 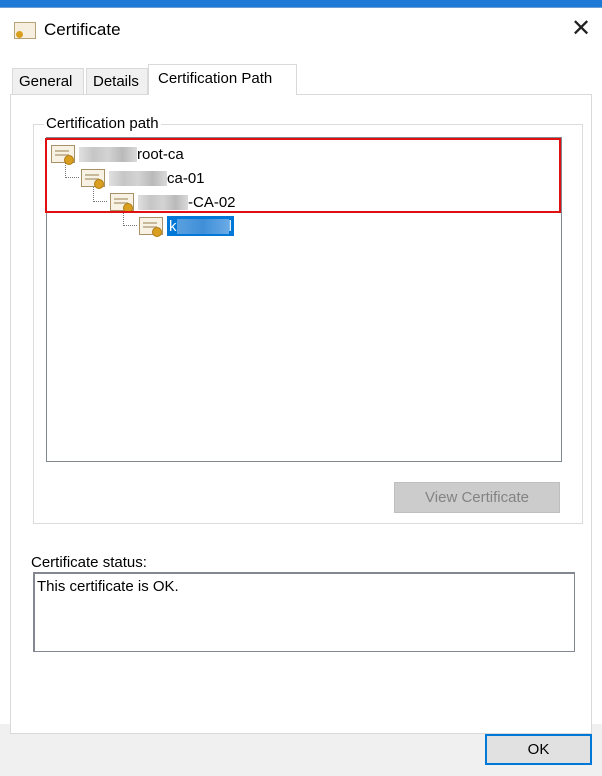 What do you see at coordinates (82, 29) in the screenshot?
I see `window-title: Certificate` at bounding box center [82, 29].